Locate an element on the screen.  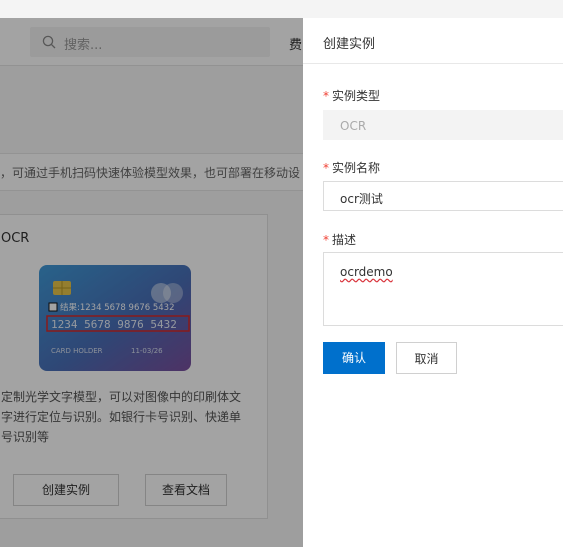
confirm-button: 确认 is located at coordinates (354, 358).